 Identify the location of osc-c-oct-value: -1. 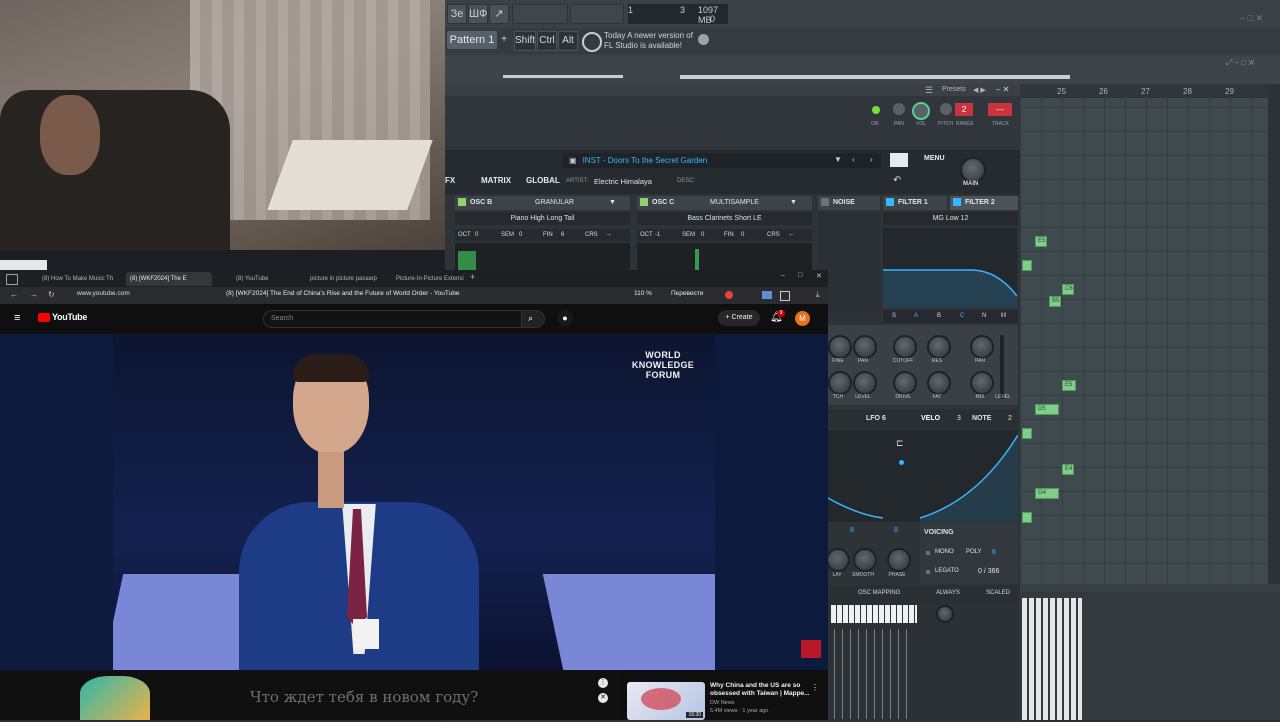
(657, 235).